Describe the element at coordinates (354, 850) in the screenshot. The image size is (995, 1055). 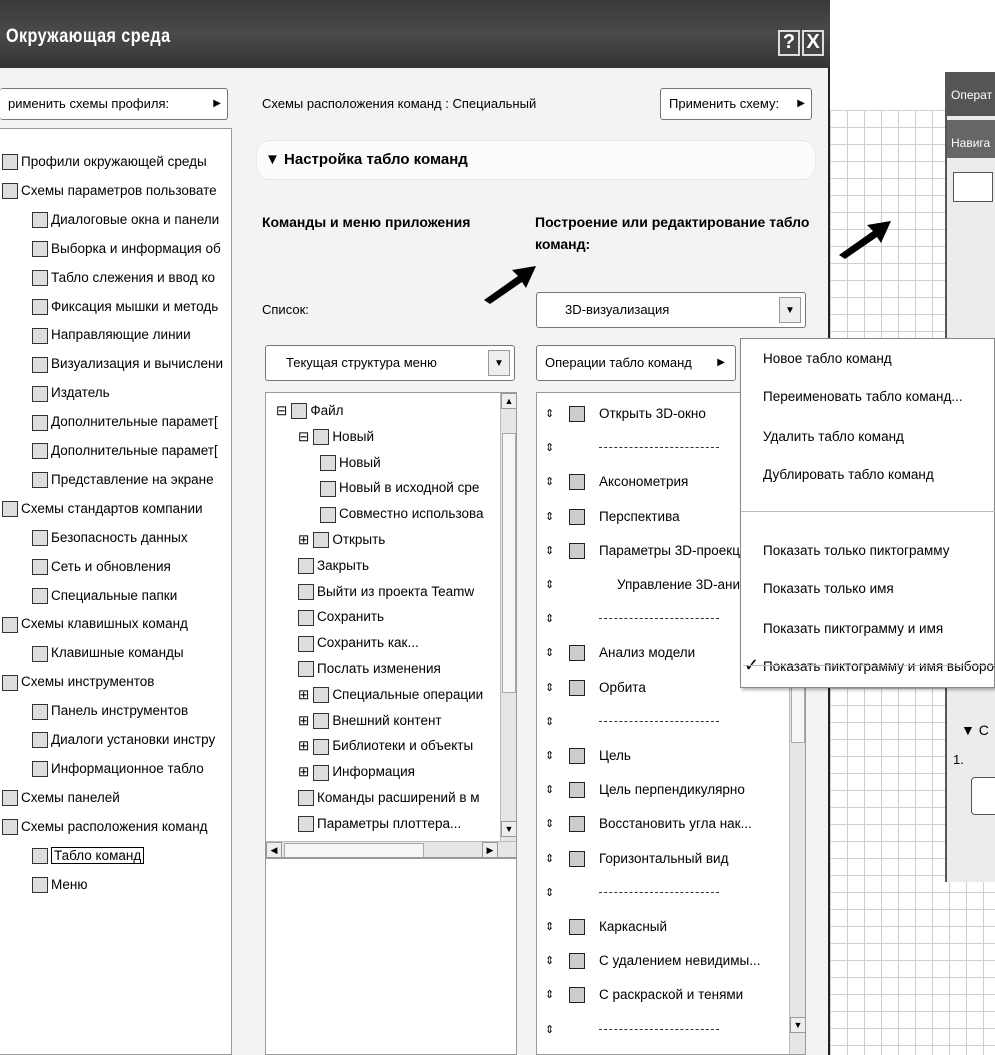
I see `hscroll-thumb` at that location.